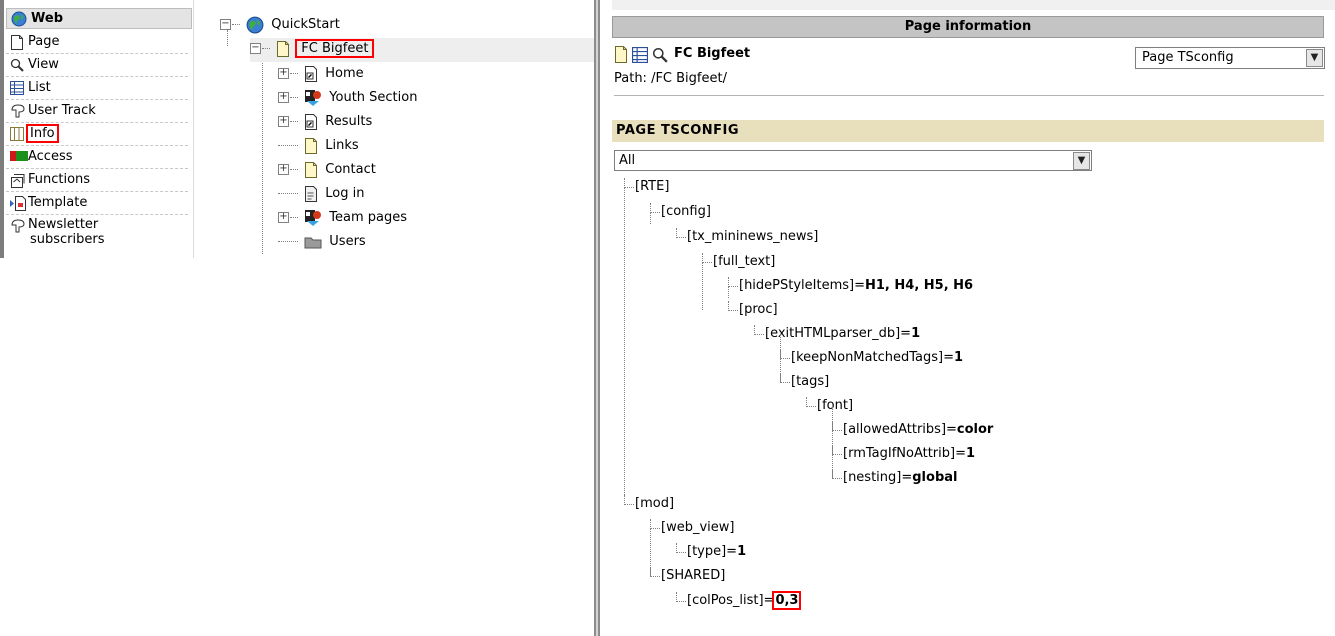 This screenshot has width=1335, height=636. I want to click on tsconfig-key: [allowedAttribs]=, so click(900, 429).